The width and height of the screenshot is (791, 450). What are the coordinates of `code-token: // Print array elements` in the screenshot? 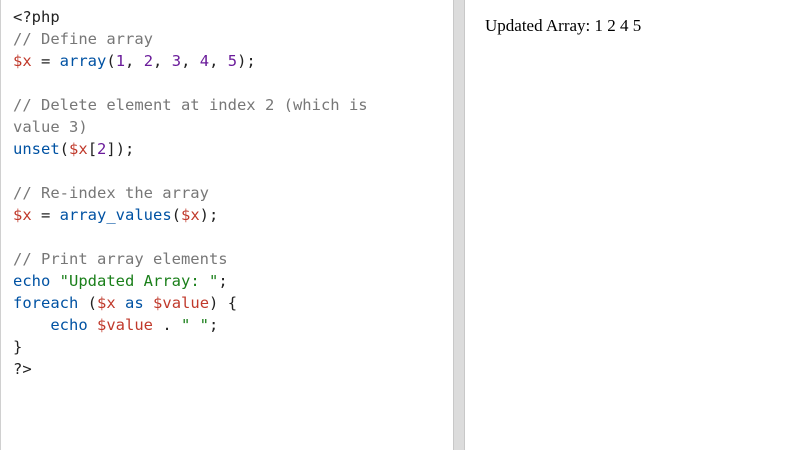 It's located at (120, 259).